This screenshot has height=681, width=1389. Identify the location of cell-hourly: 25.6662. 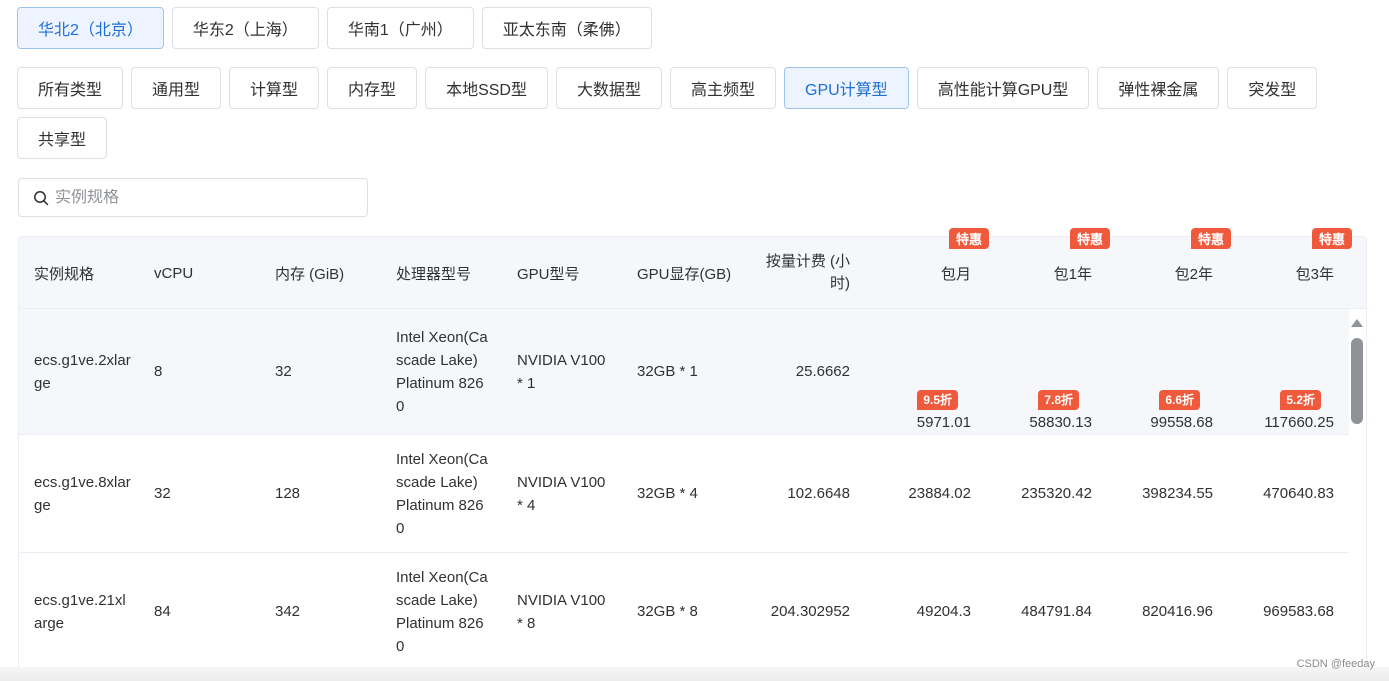
(822, 371).